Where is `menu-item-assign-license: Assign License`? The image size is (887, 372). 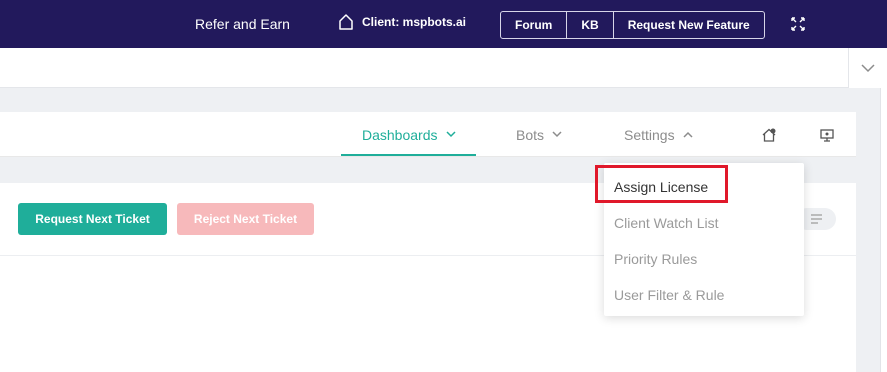
menu-item-assign-license: Assign License is located at coordinates (661, 187).